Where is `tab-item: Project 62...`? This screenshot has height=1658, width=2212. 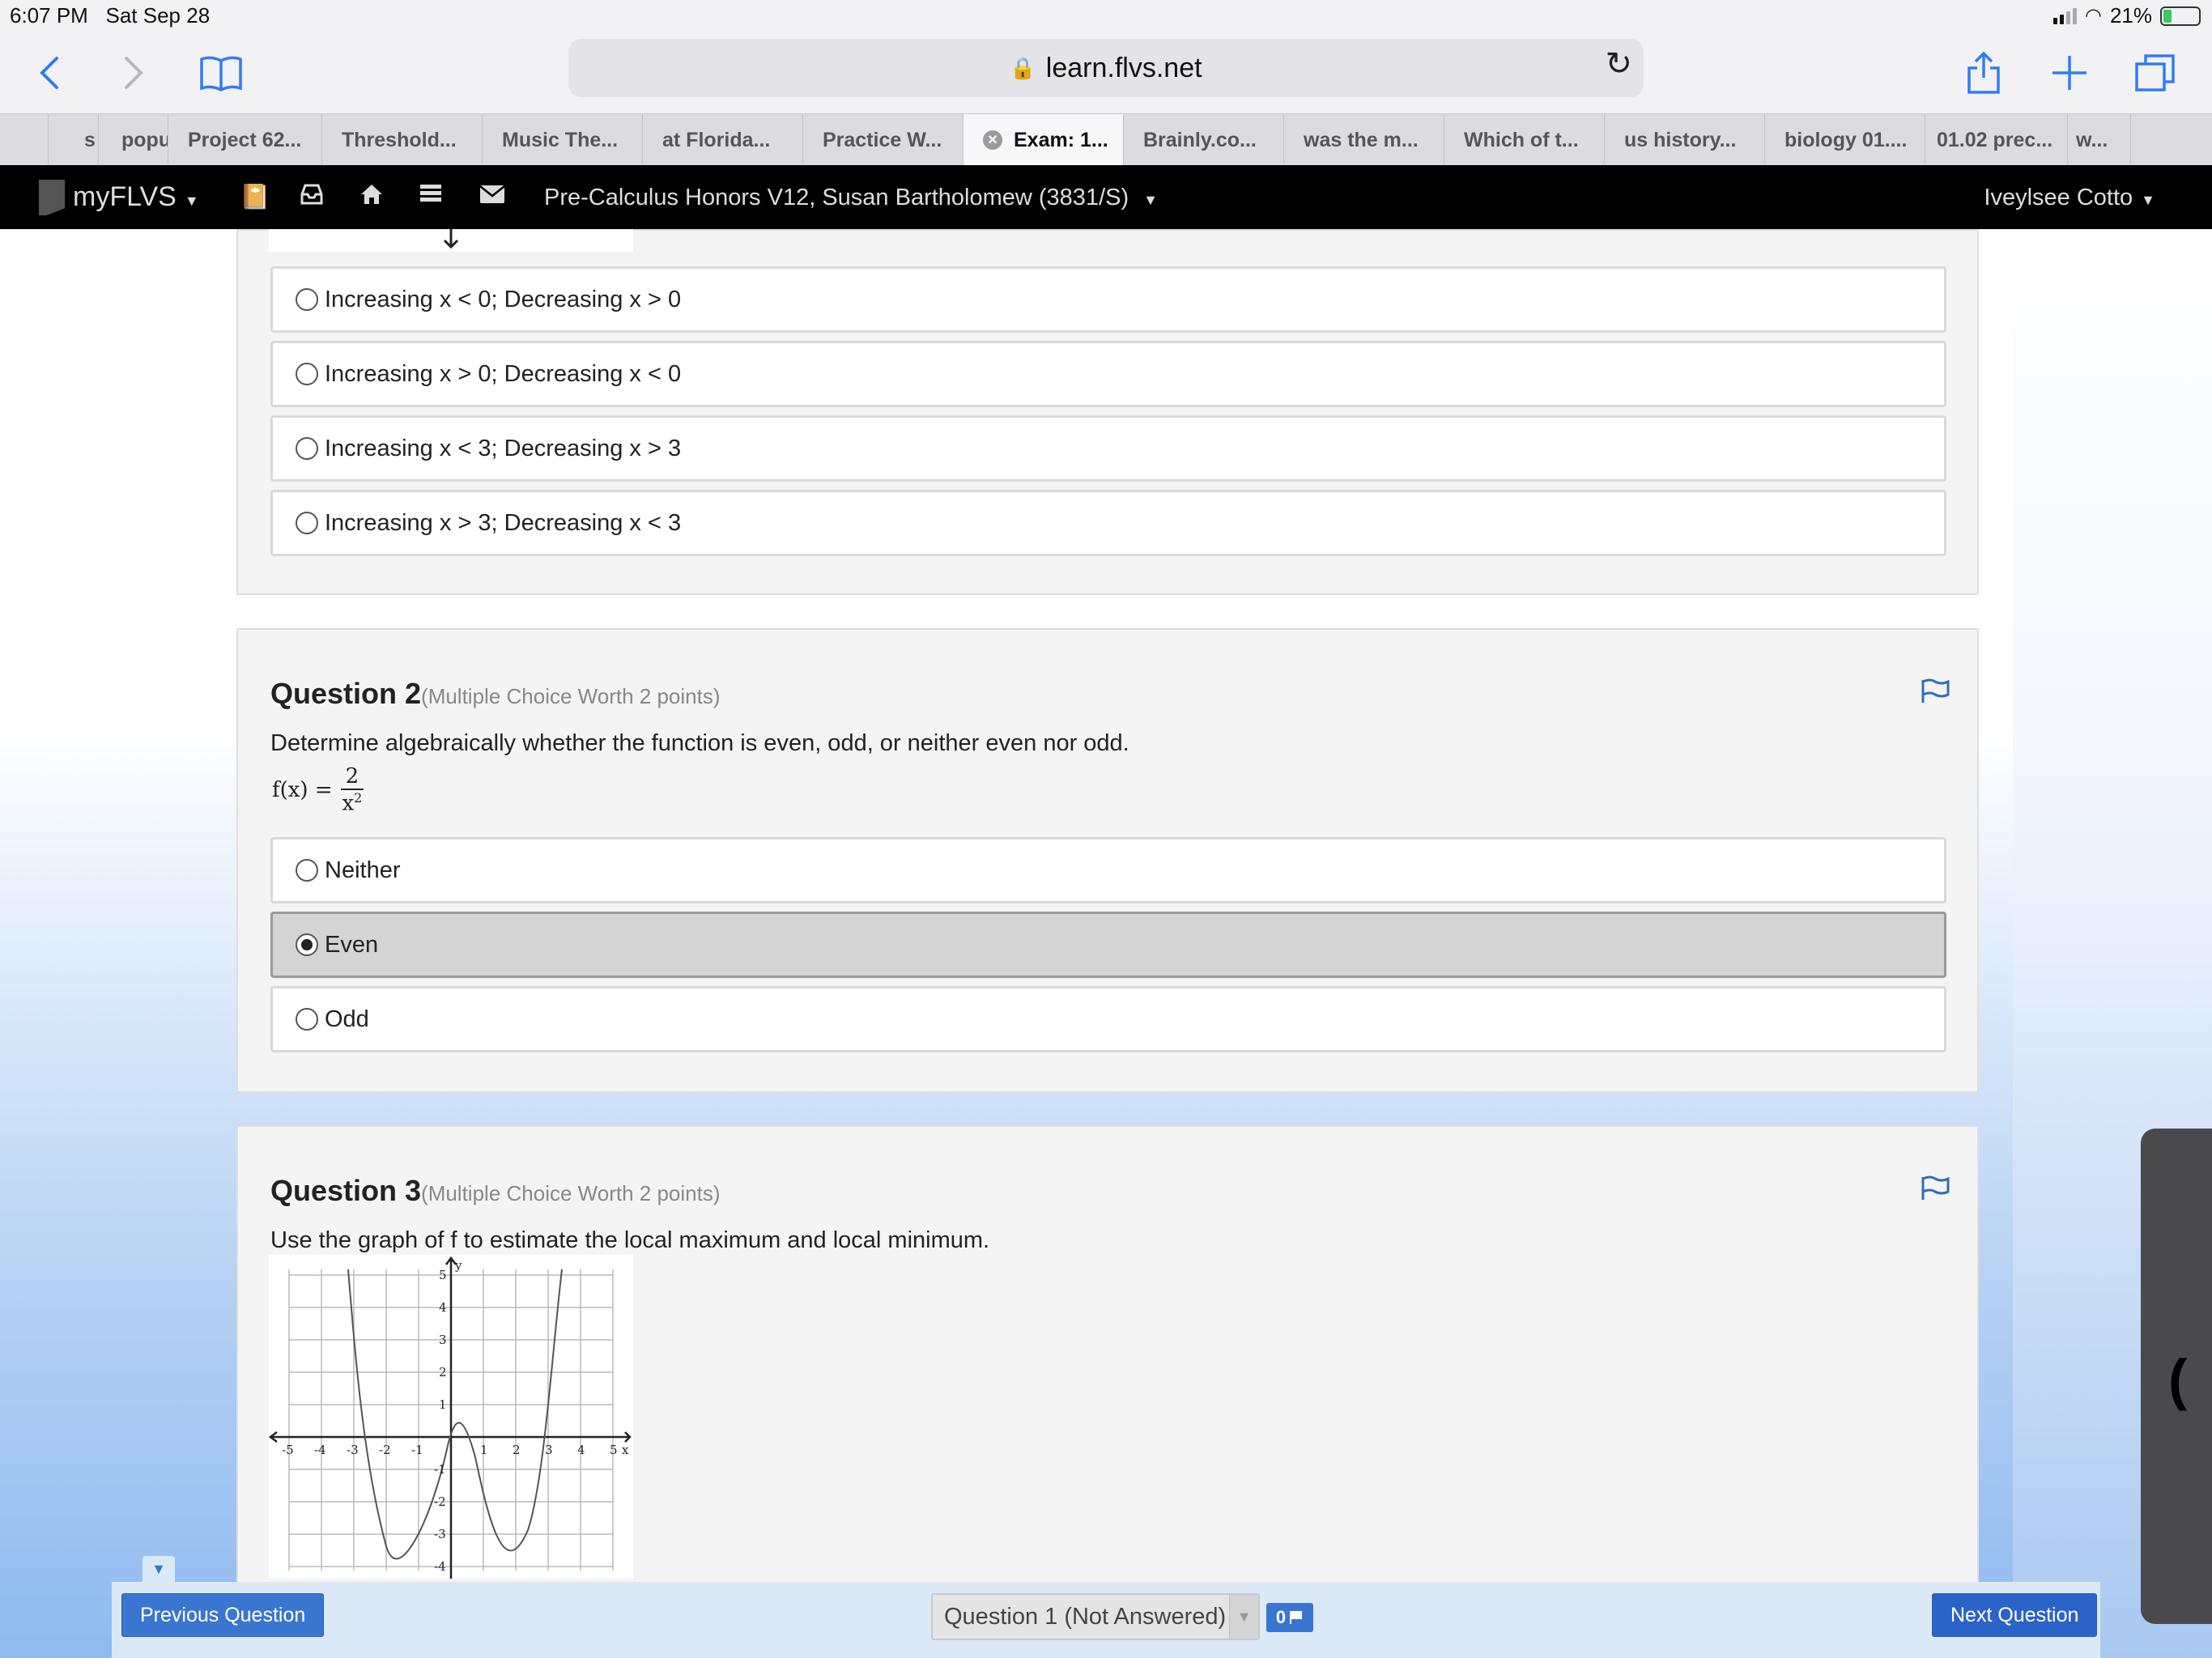
tab-item: Project 62... is located at coordinates (245, 140).